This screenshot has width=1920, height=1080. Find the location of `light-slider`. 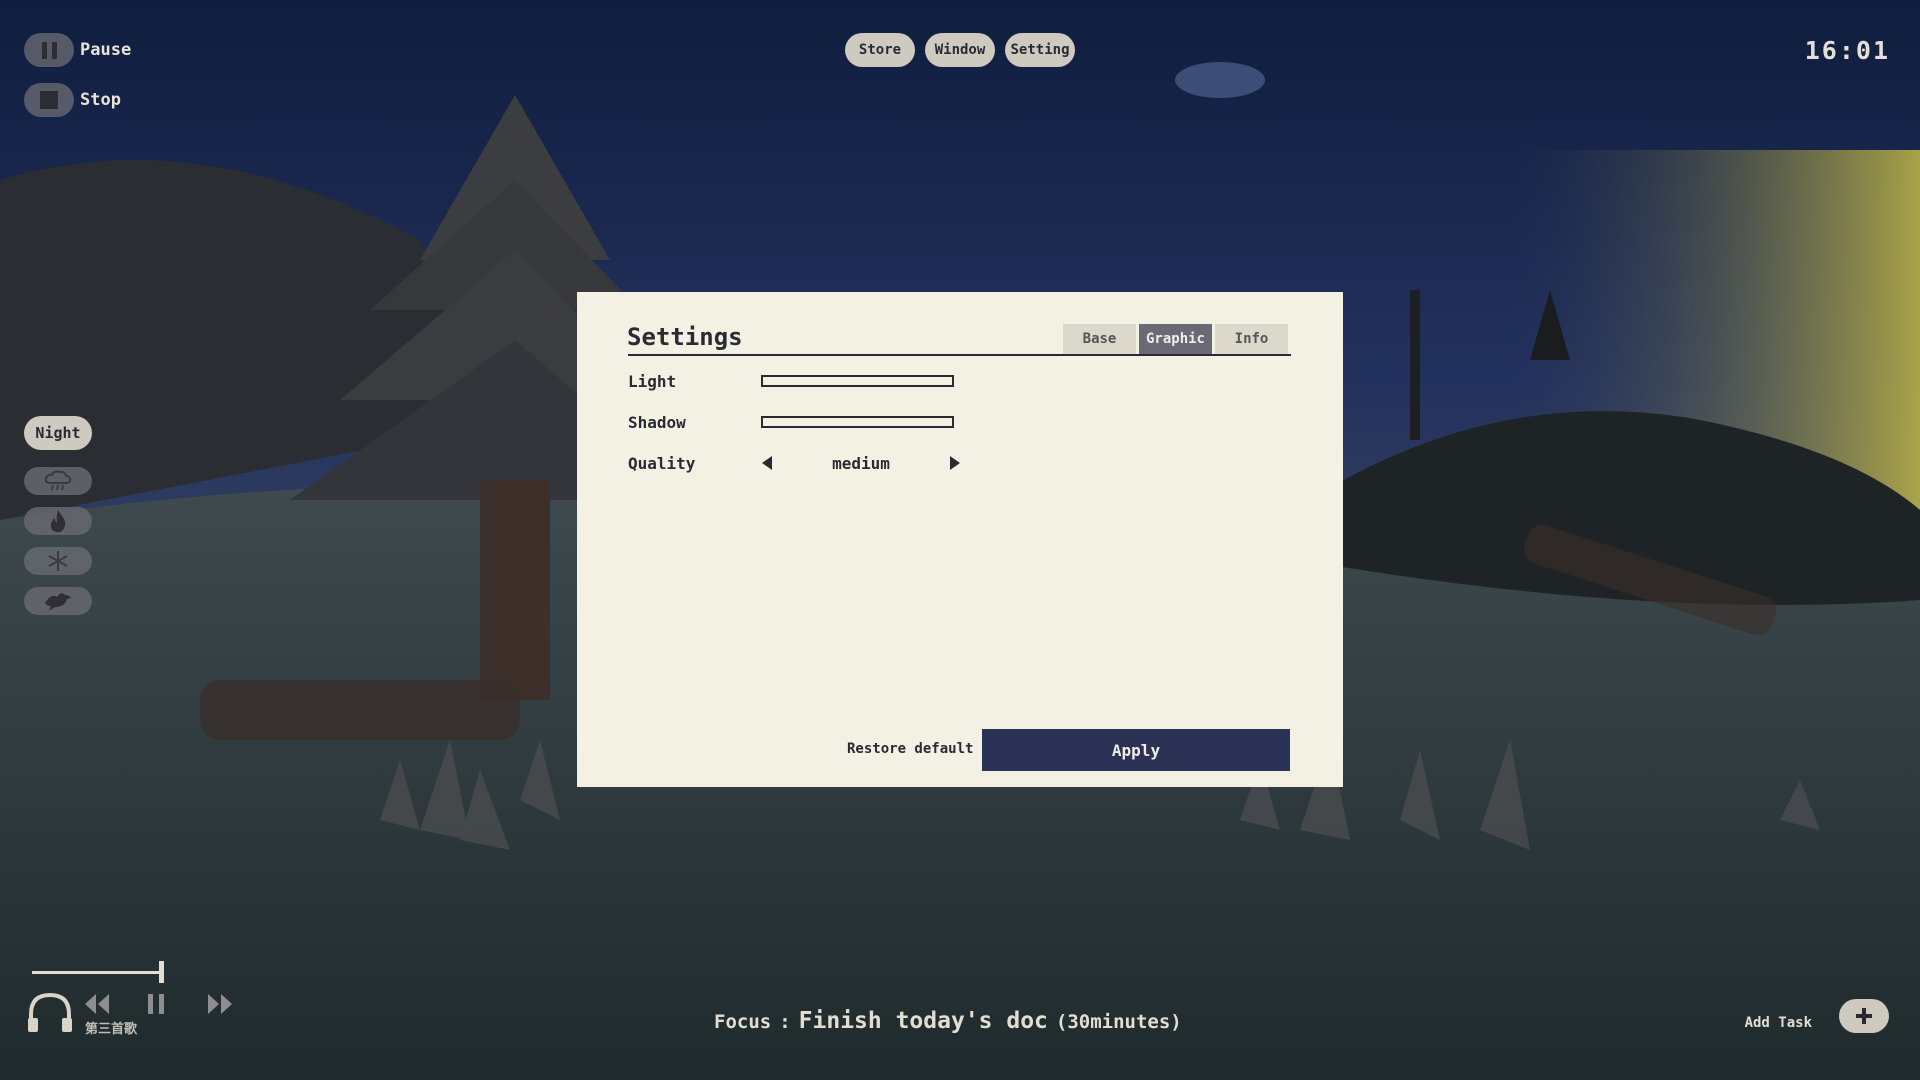

light-slider is located at coordinates (857, 381).